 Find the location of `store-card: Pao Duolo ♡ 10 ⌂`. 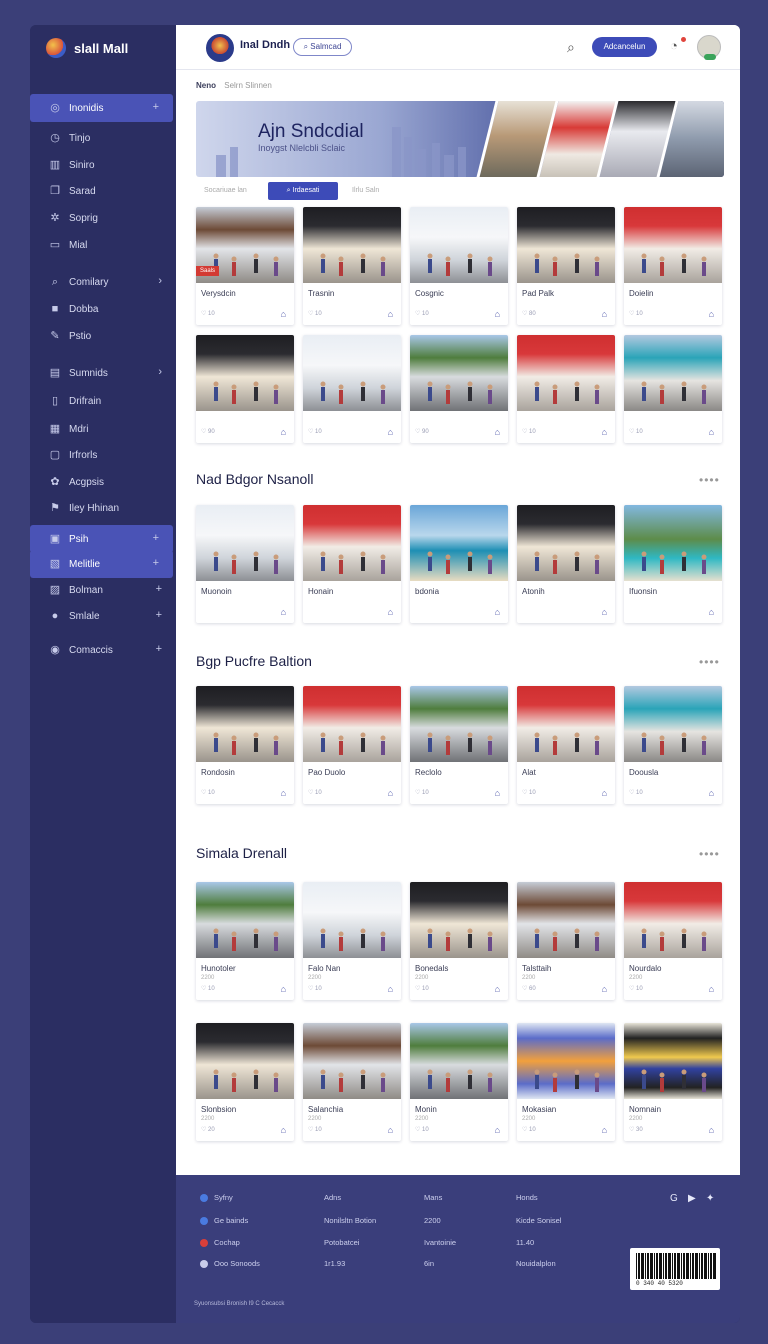

store-card: Pao Duolo ♡ 10 ⌂ is located at coordinates (352, 745).